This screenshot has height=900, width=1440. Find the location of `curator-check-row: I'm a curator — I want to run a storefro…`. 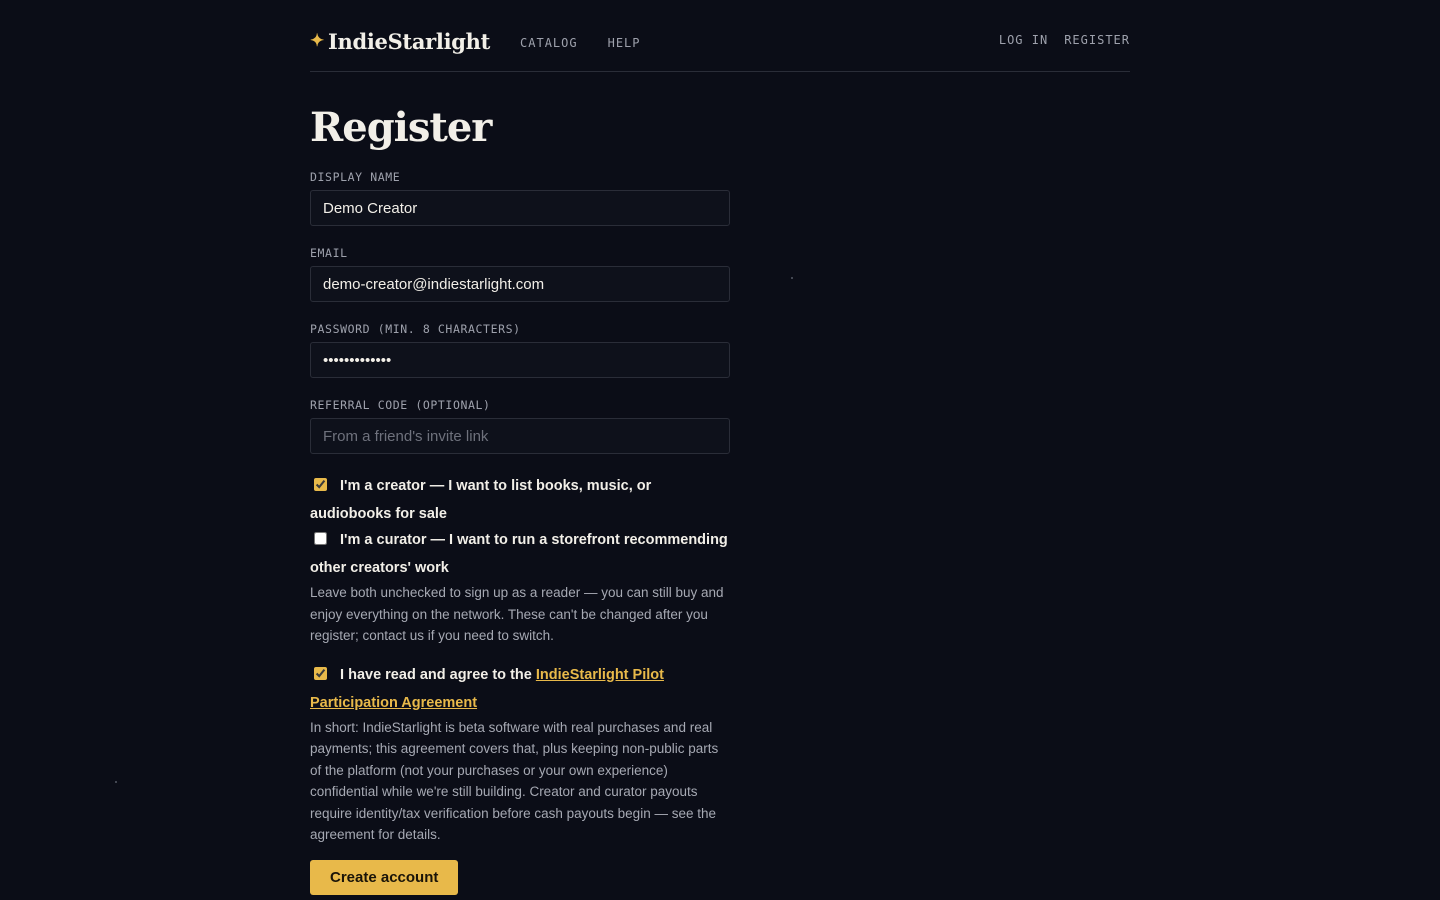

curator-check-row: I'm a curator — I want to run a storefro… is located at coordinates (520, 554).